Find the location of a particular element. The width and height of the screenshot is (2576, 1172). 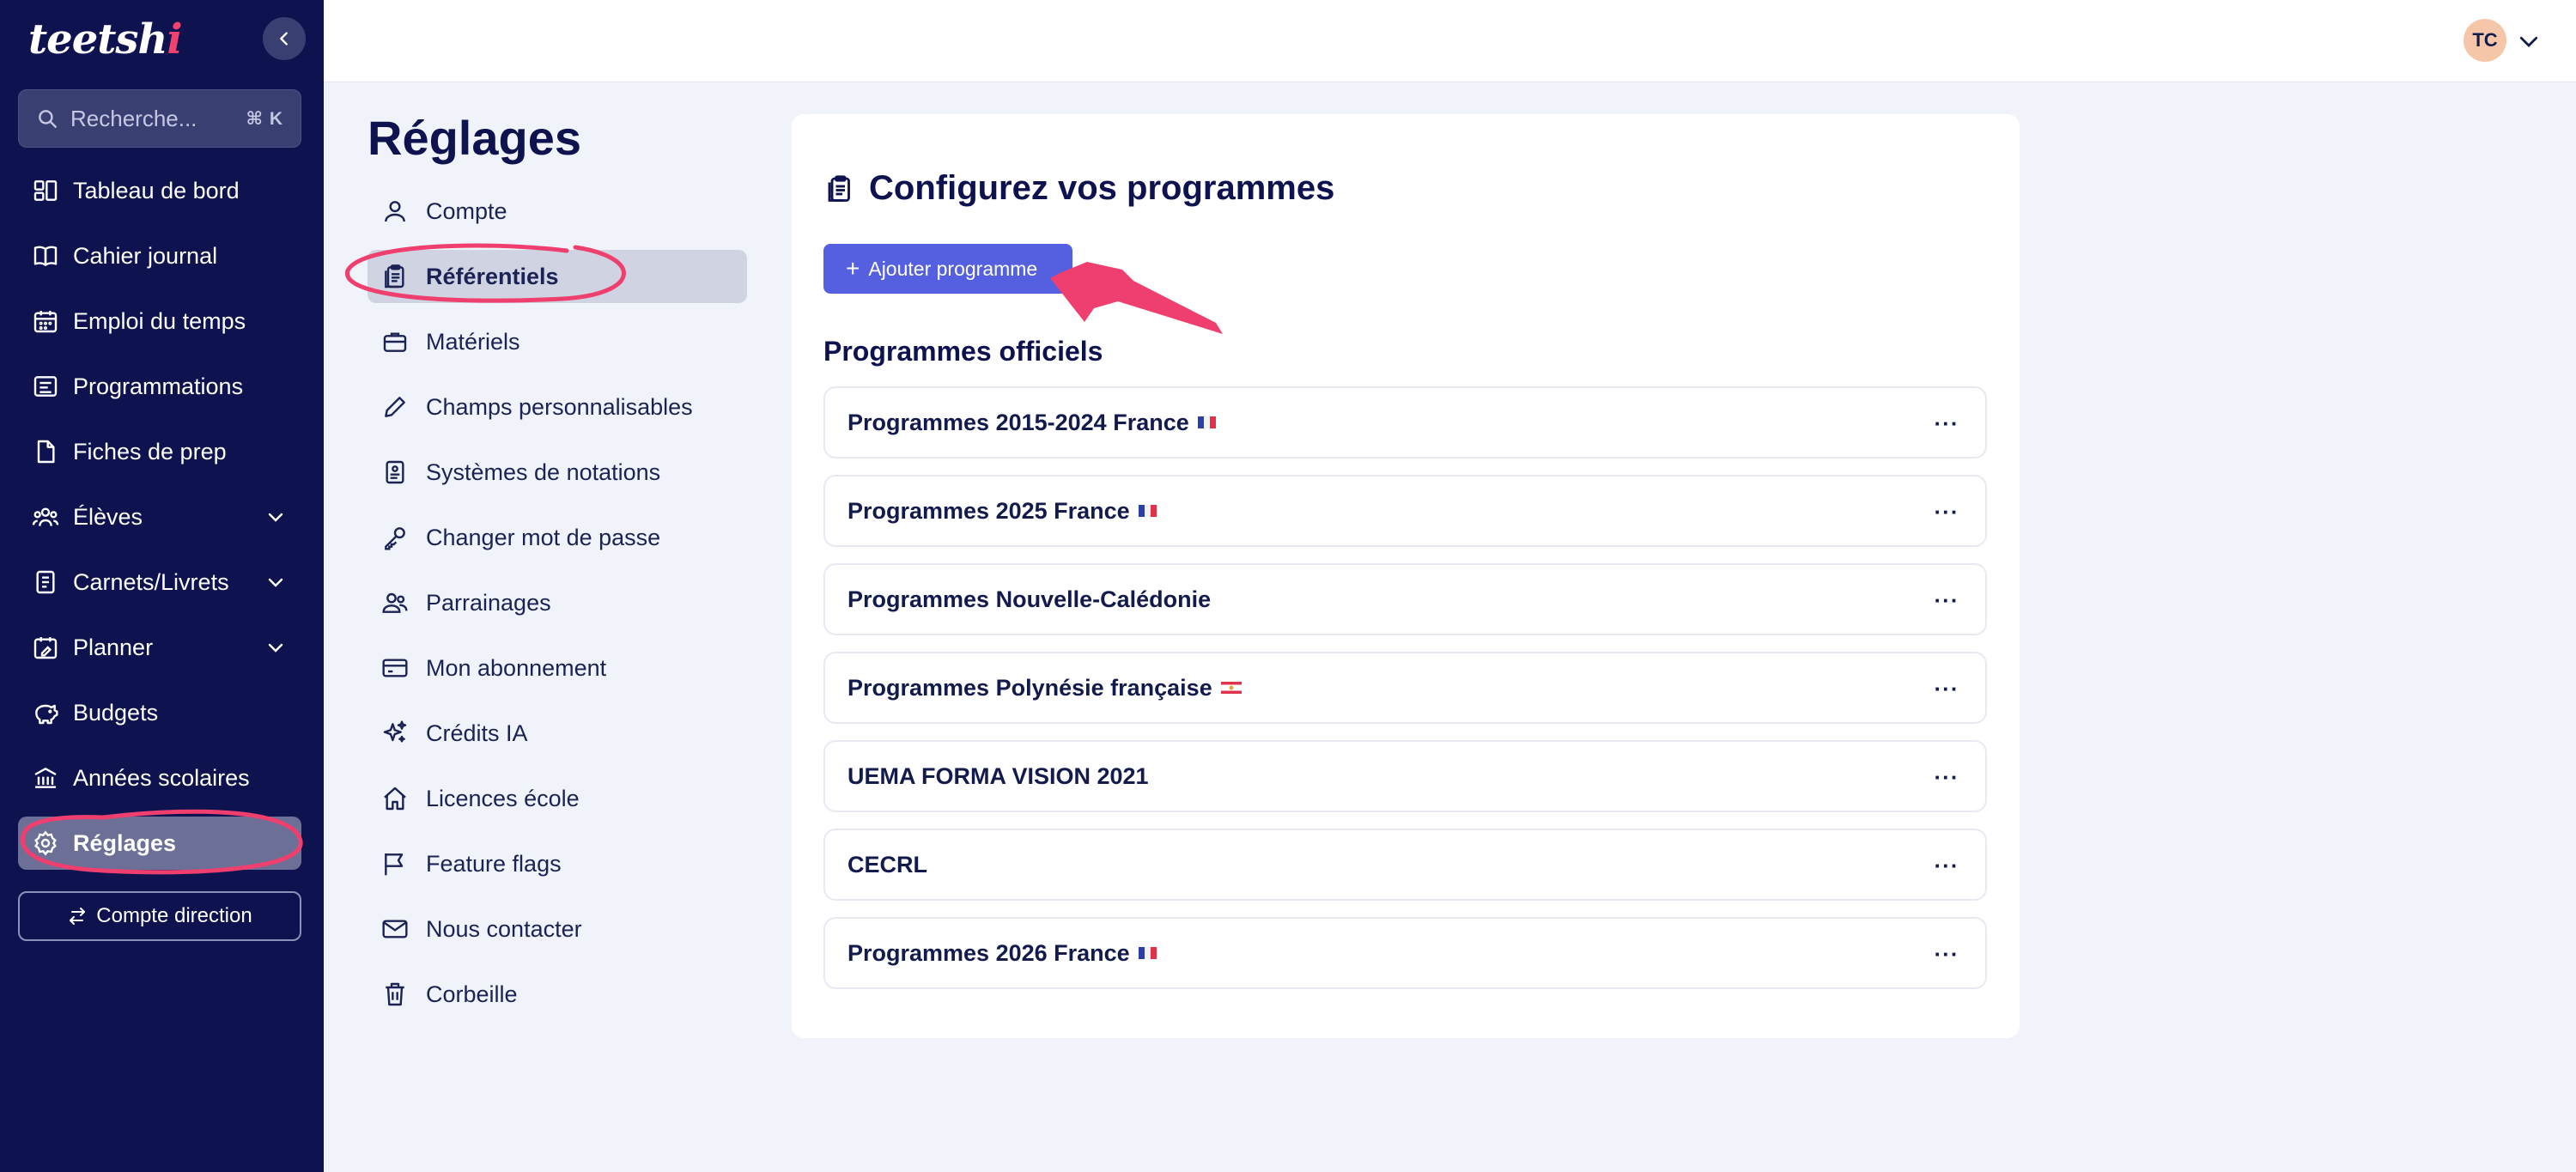

settings-item-feature-flags: Feature flags is located at coordinates (557, 863).